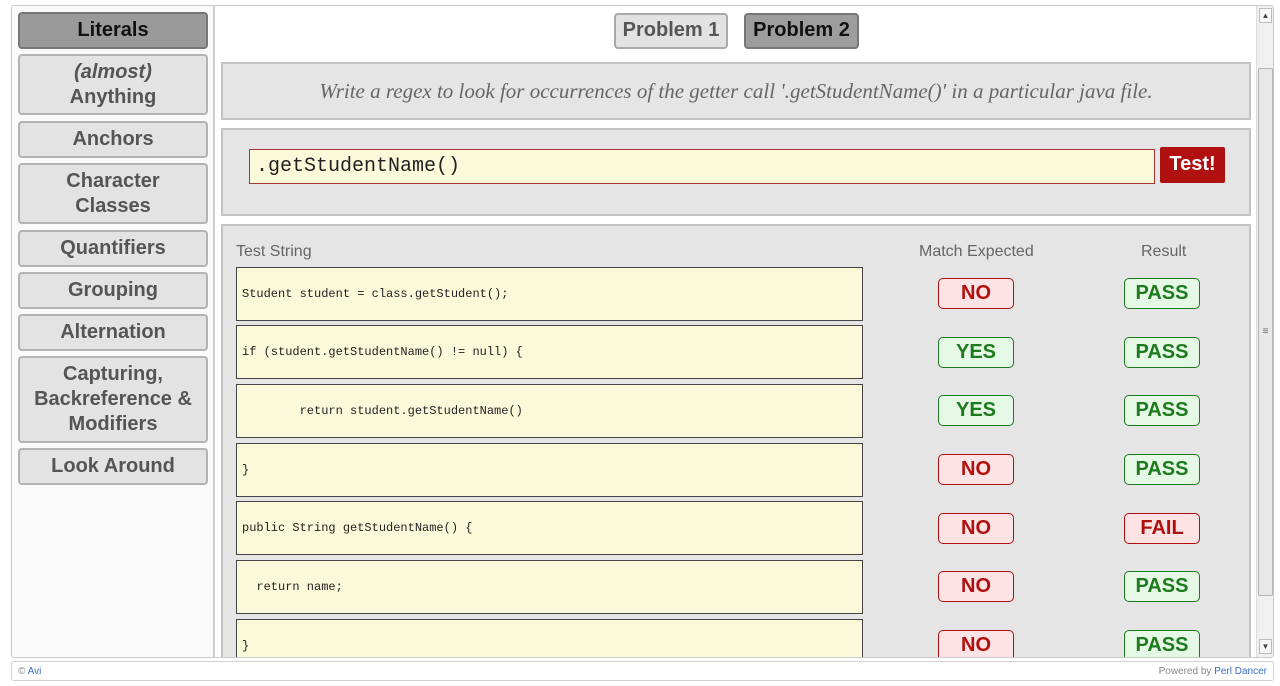  Describe the element at coordinates (35, 671) in the screenshot. I see `author-link: Avi` at that location.